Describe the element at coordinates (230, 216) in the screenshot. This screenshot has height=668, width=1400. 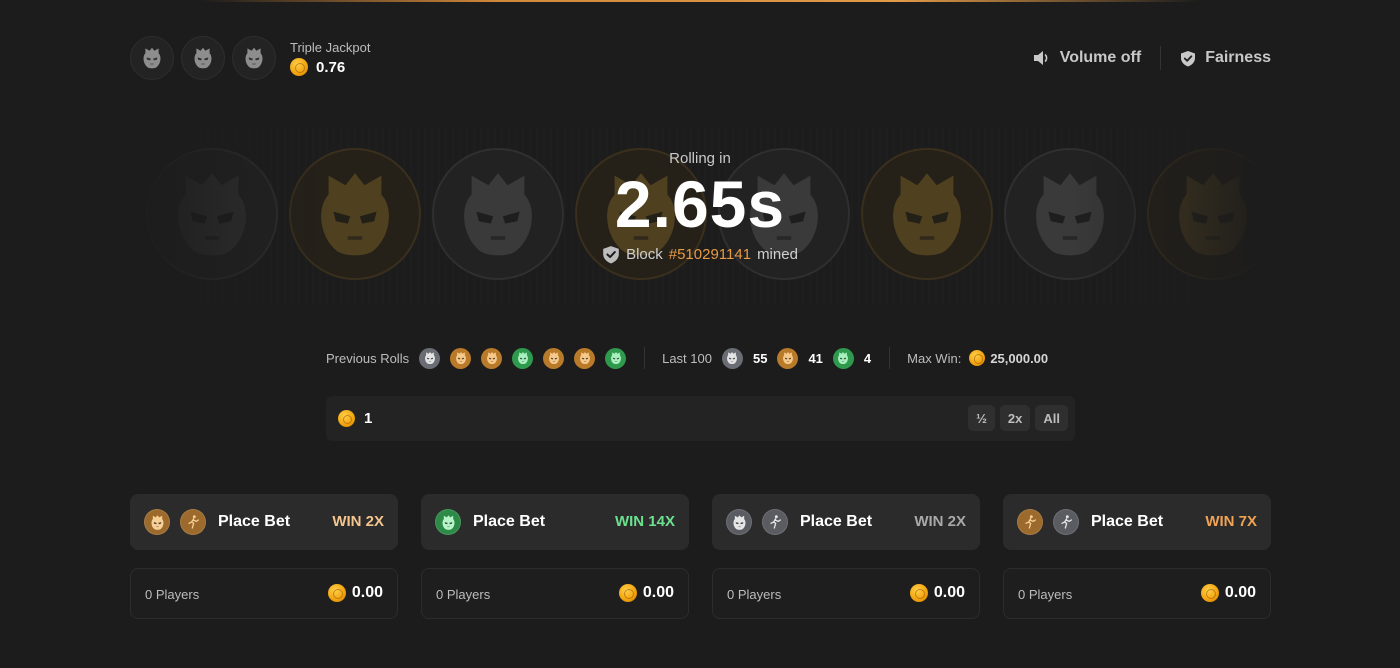
I see `roll-fade-left` at that location.